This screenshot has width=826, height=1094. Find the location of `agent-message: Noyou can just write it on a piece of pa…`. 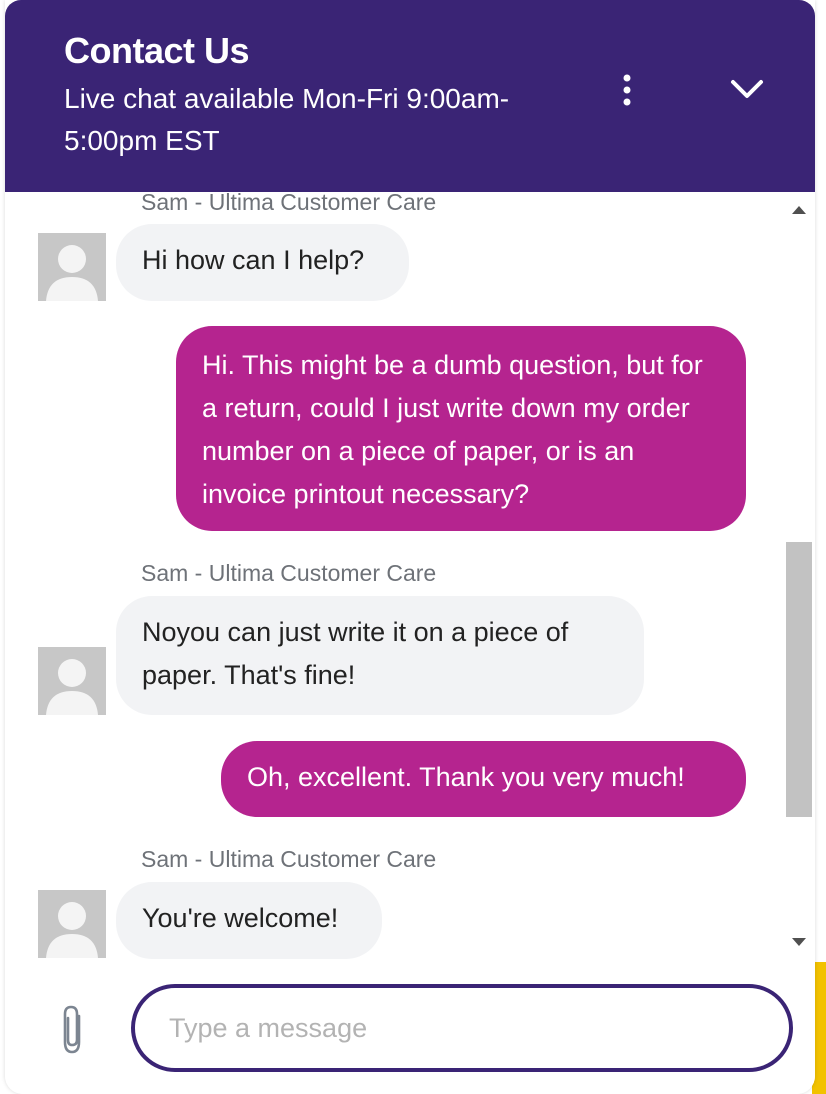

agent-message: Noyou can just write it on a piece of pa… is located at coordinates (380, 655).